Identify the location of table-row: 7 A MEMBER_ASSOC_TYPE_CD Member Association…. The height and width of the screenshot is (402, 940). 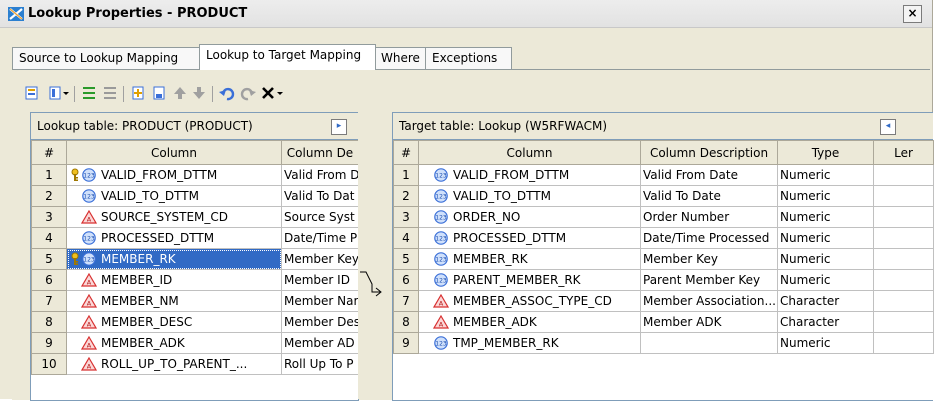
(663, 301).